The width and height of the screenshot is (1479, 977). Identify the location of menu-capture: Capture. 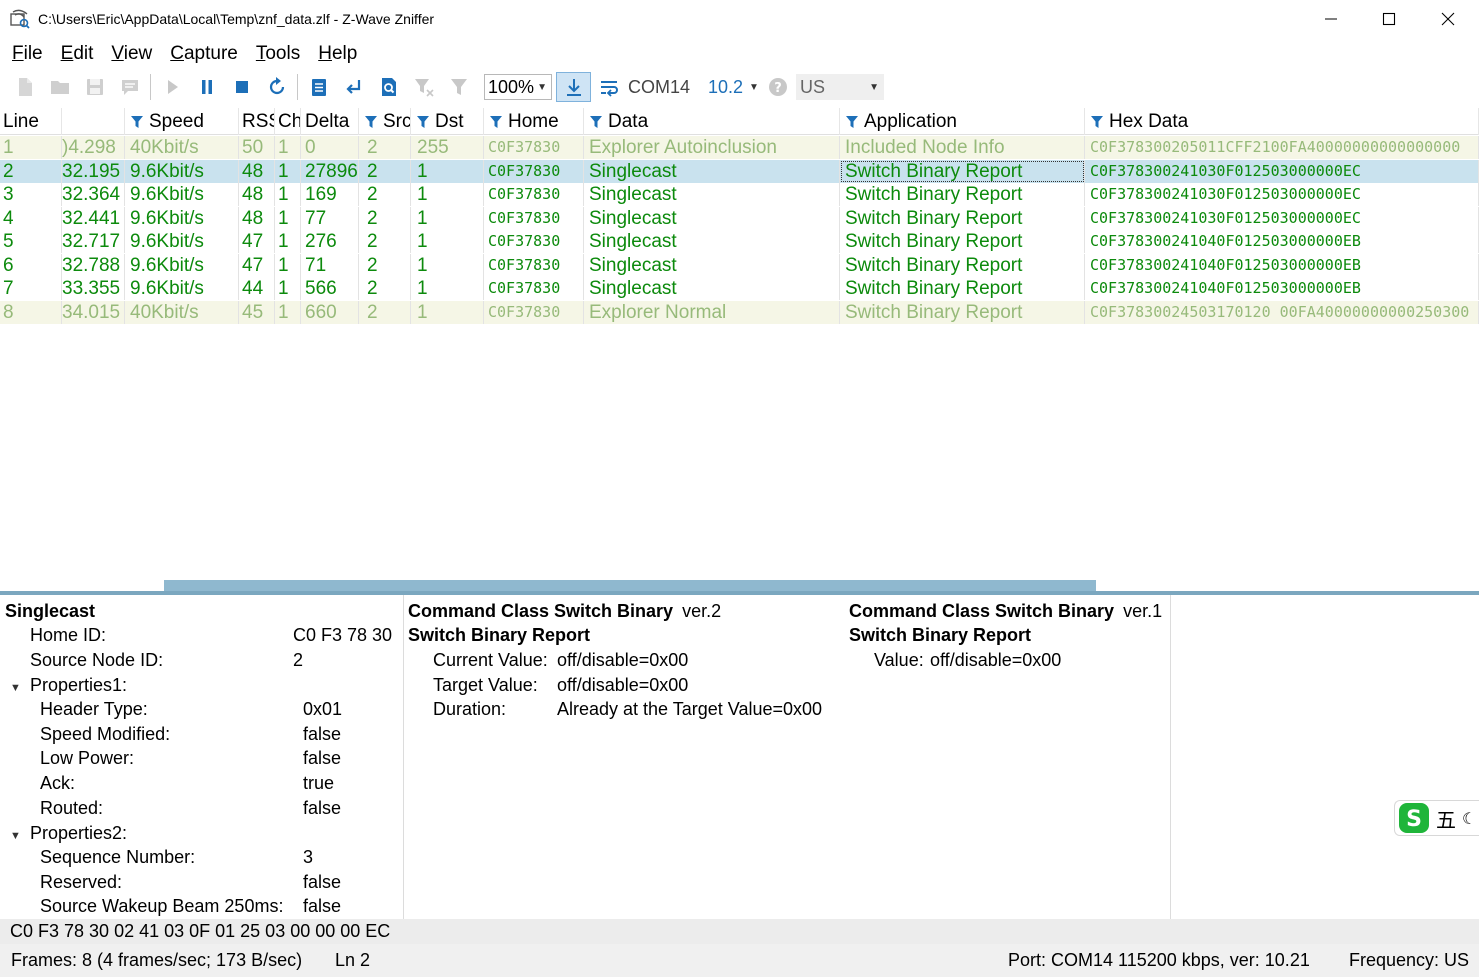
(204, 54).